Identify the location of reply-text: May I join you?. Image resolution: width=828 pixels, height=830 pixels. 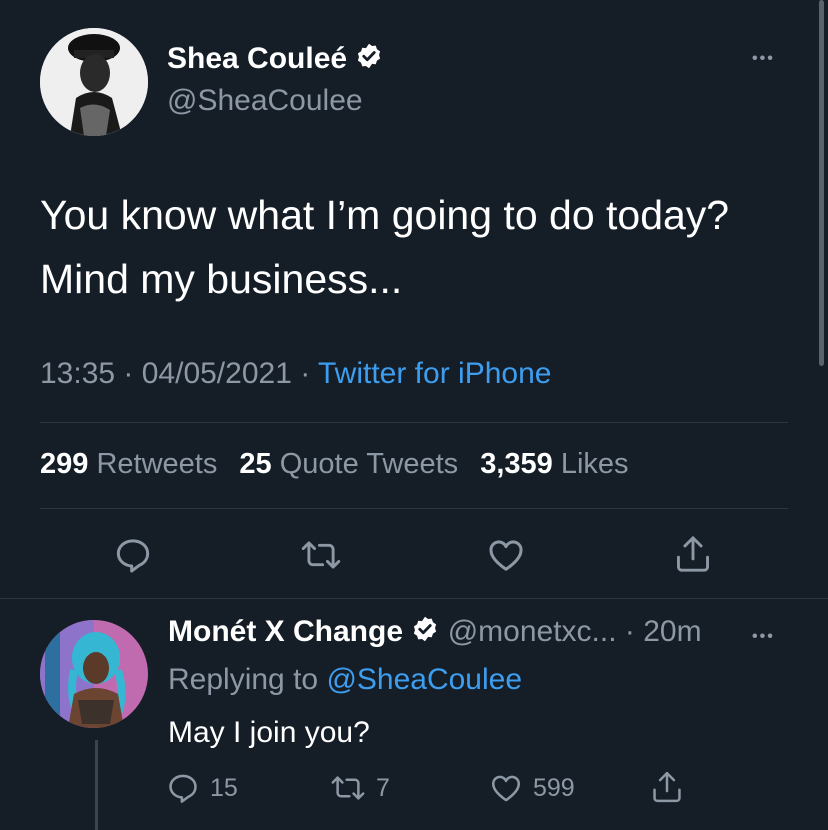
(269, 732).